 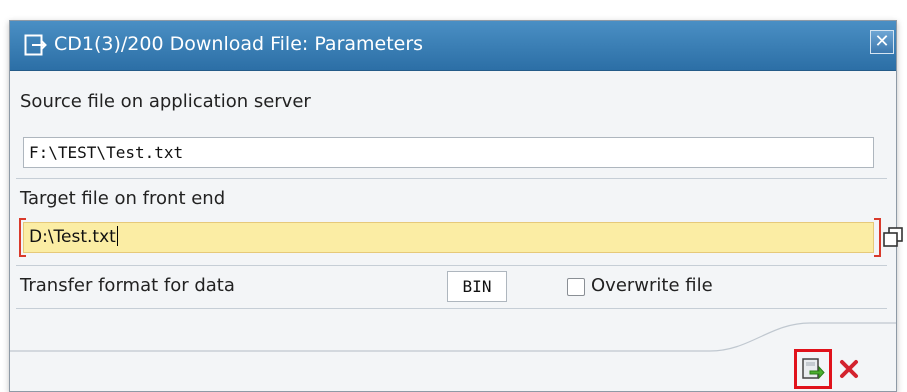 What do you see at coordinates (652, 285) in the screenshot?
I see `overwrite-file-label: Overwrite file` at bounding box center [652, 285].